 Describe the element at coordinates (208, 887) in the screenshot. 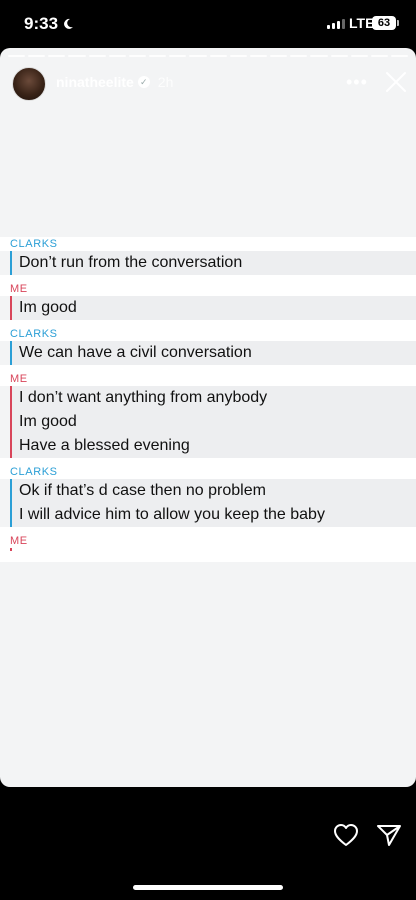

I see `home-indicator` at that location.